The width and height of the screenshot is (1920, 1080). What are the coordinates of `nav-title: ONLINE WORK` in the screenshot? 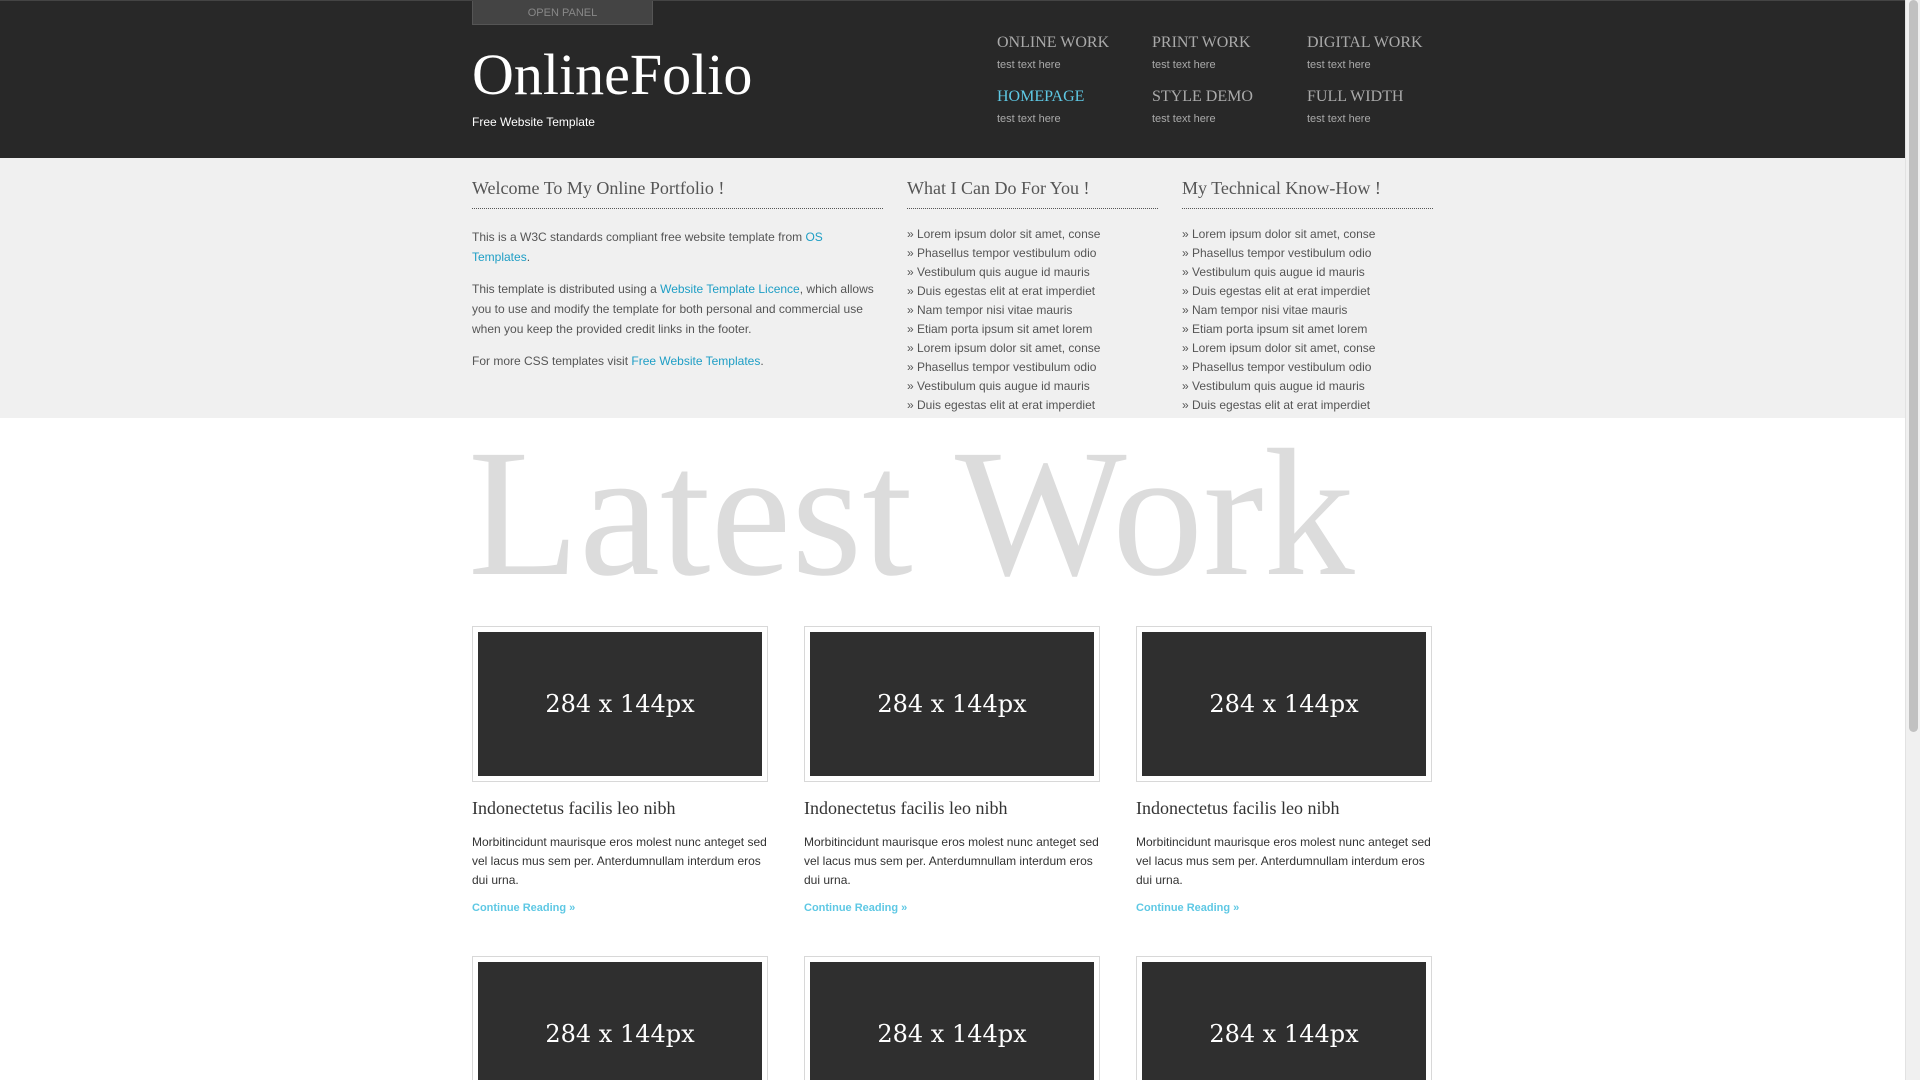 It's located at (1053, 42).